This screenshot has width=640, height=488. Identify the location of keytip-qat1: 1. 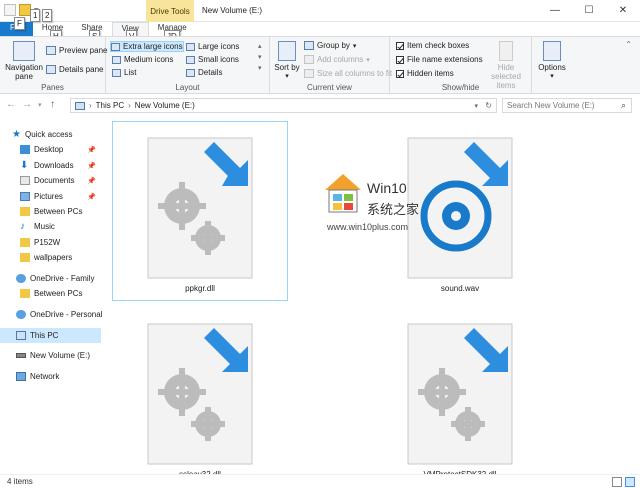
(35, 15).